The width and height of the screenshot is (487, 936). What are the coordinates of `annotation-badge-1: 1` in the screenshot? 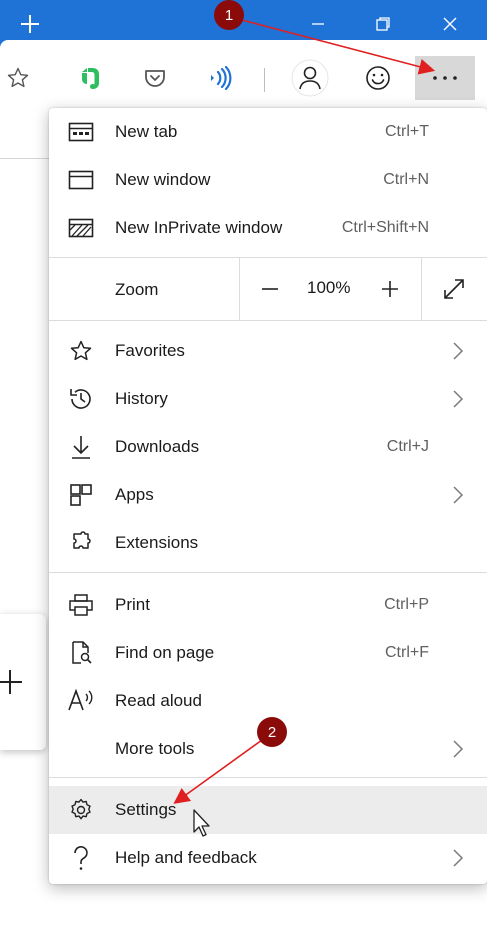 It's located at (229, 15).